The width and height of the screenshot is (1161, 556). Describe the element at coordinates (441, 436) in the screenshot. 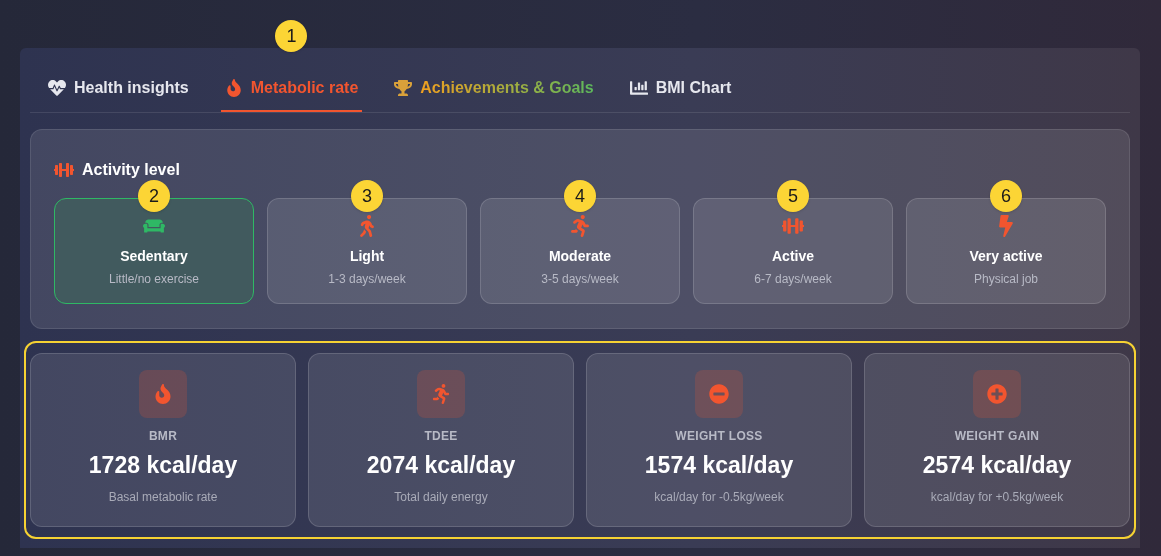

I see `stat-label: TDEE` at that location.